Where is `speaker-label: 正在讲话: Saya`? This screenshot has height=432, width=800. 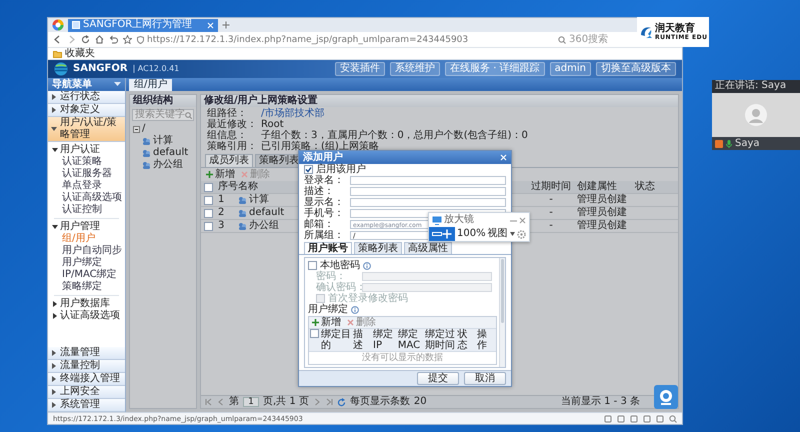
speaker-label: 正在讲话: Saya is located at coordinates (751, 86).